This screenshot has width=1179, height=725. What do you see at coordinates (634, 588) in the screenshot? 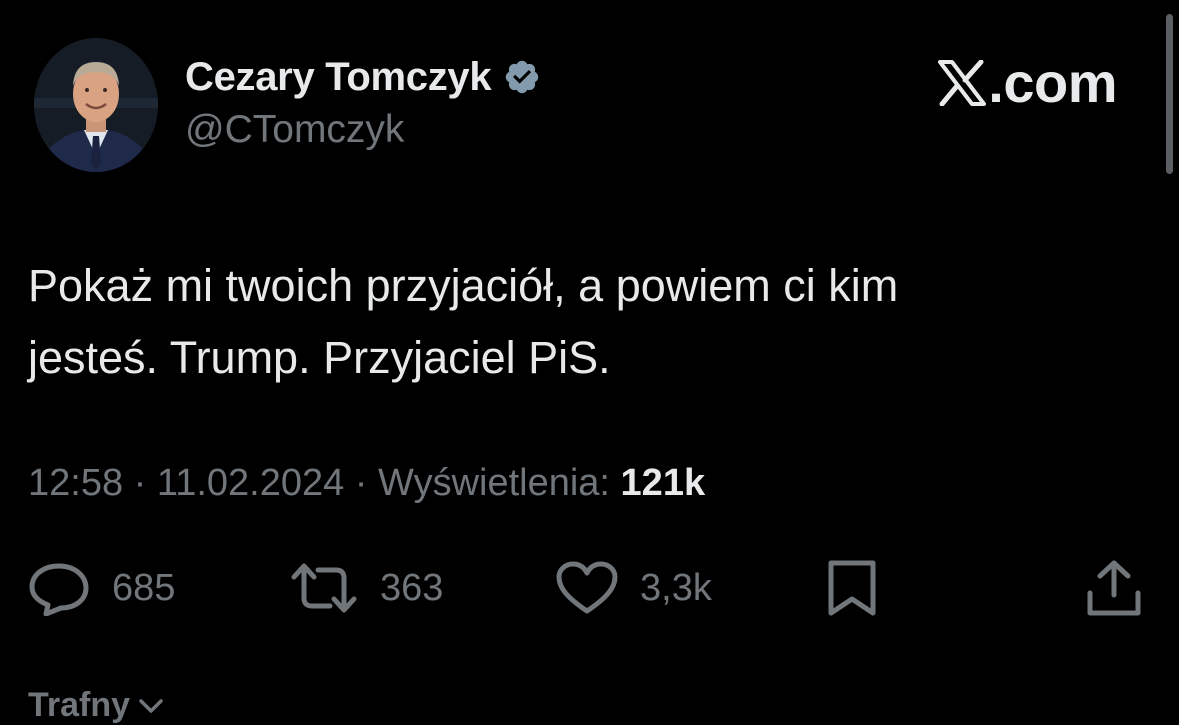
I see `like-button: 3,3k` at bounding box center [634, 588].